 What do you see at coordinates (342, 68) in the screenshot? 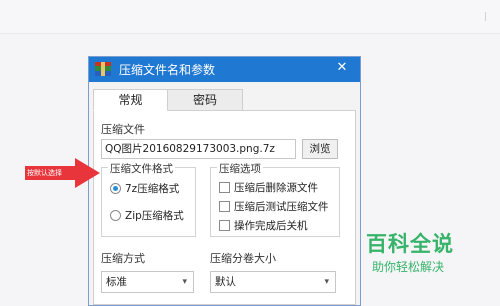
I see `close-icon: ✕` at bounding box center [342, 68].